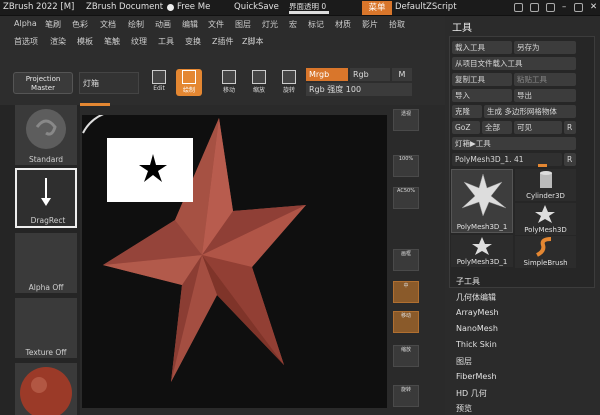  What do you see at coordinates (482, 79) in the screenshot?
I see `copy-tool-button: 复制工具` at bounding box center [482, 79].